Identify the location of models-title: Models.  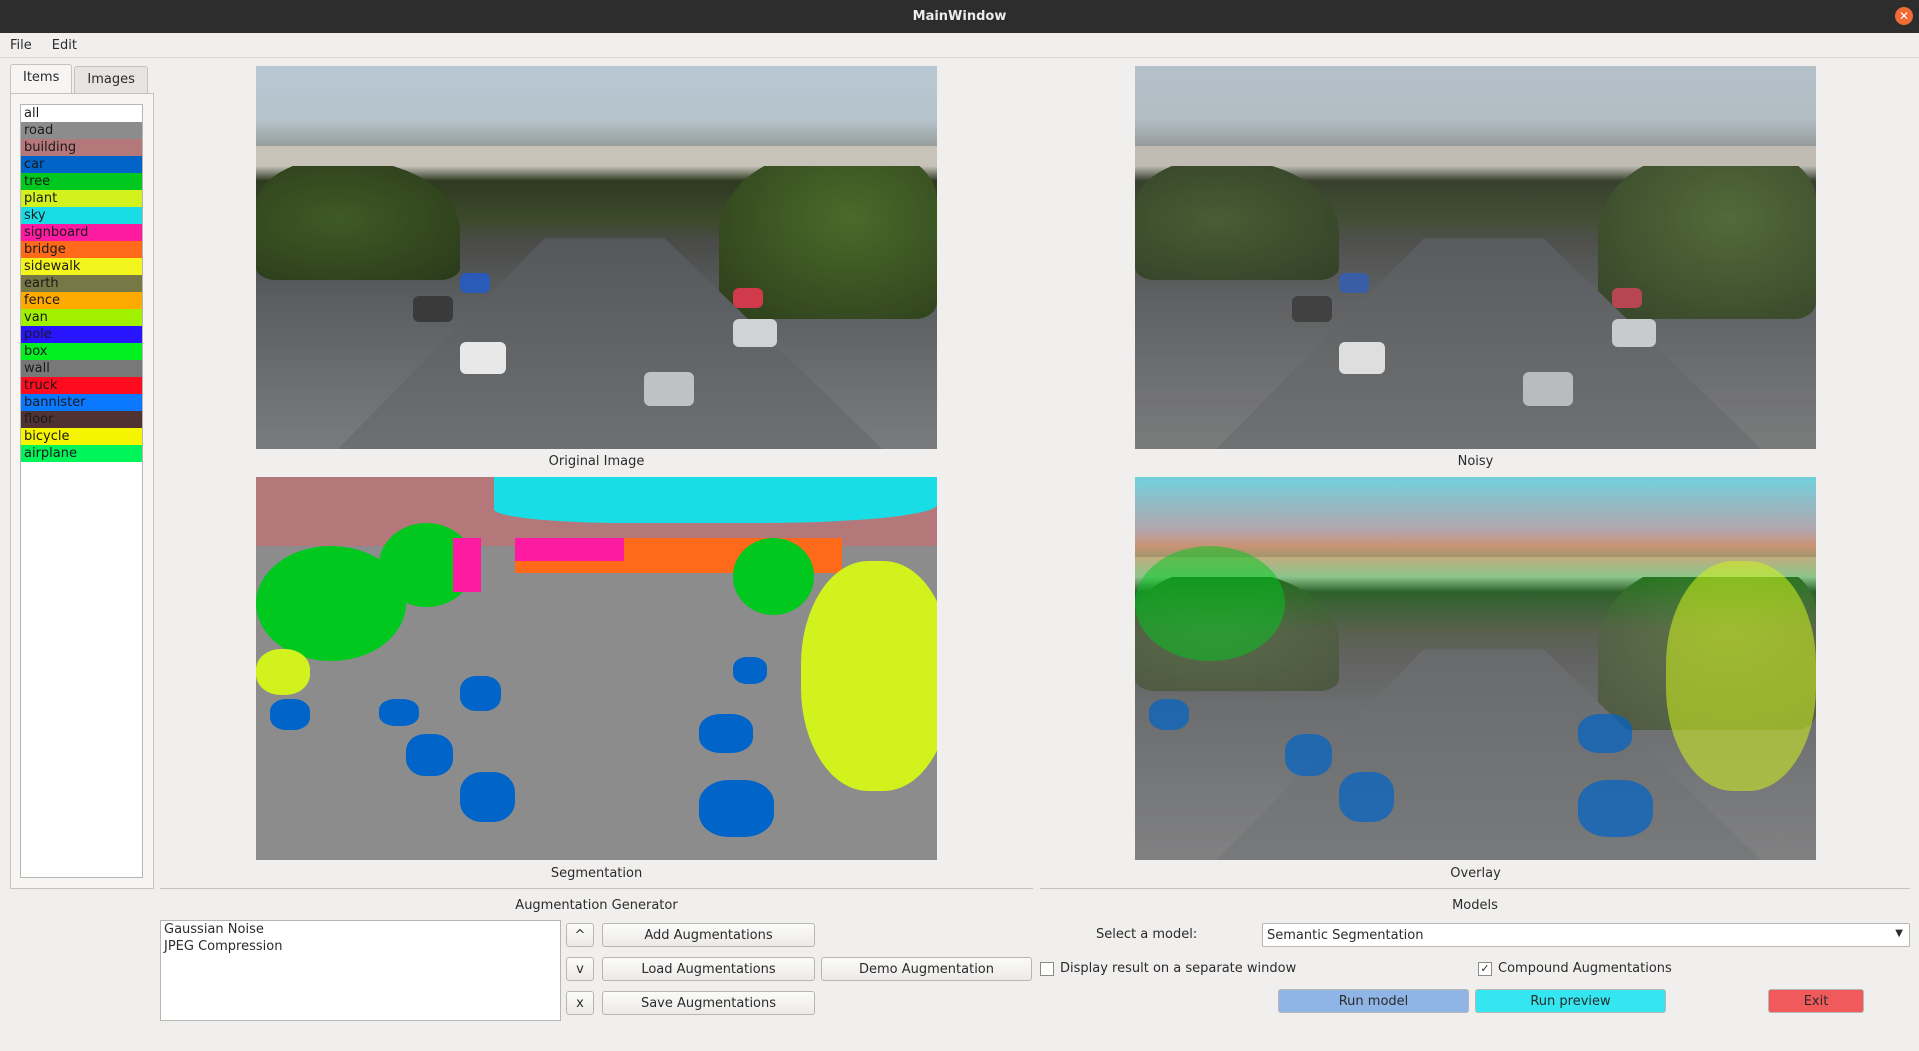
(1475, 905).